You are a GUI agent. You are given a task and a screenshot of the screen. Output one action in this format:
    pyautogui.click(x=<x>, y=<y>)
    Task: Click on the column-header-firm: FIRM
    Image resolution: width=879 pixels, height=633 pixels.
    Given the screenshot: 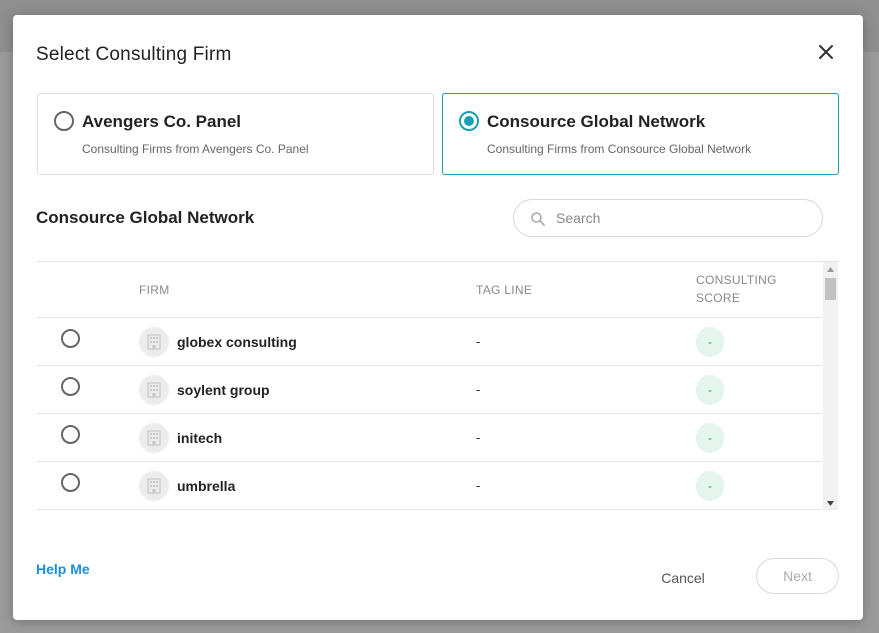 What is the action you would take?
    pyautogui.click(x=154, y=290)
    